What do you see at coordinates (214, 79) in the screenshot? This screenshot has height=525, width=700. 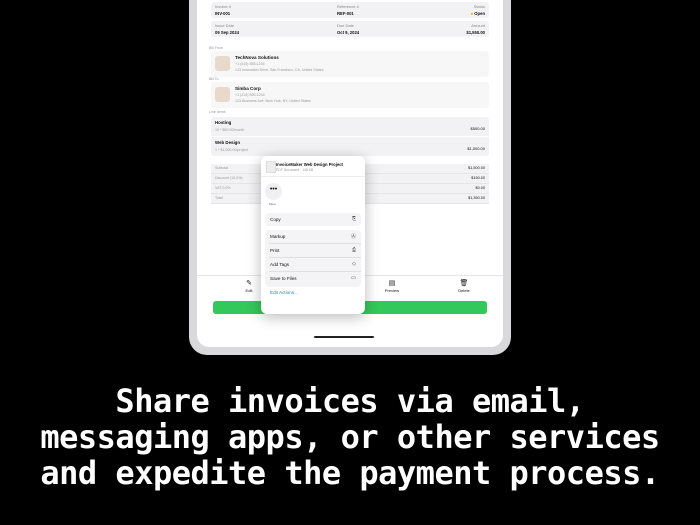 I see `bill-to-label: Bill To` at bounding box center [214, 79].